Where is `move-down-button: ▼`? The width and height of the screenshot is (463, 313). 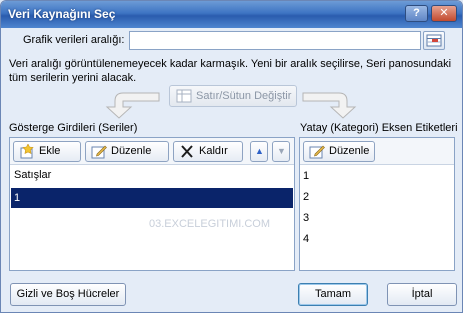
move-down-button: ▼ is located at coordinates (281, 151).